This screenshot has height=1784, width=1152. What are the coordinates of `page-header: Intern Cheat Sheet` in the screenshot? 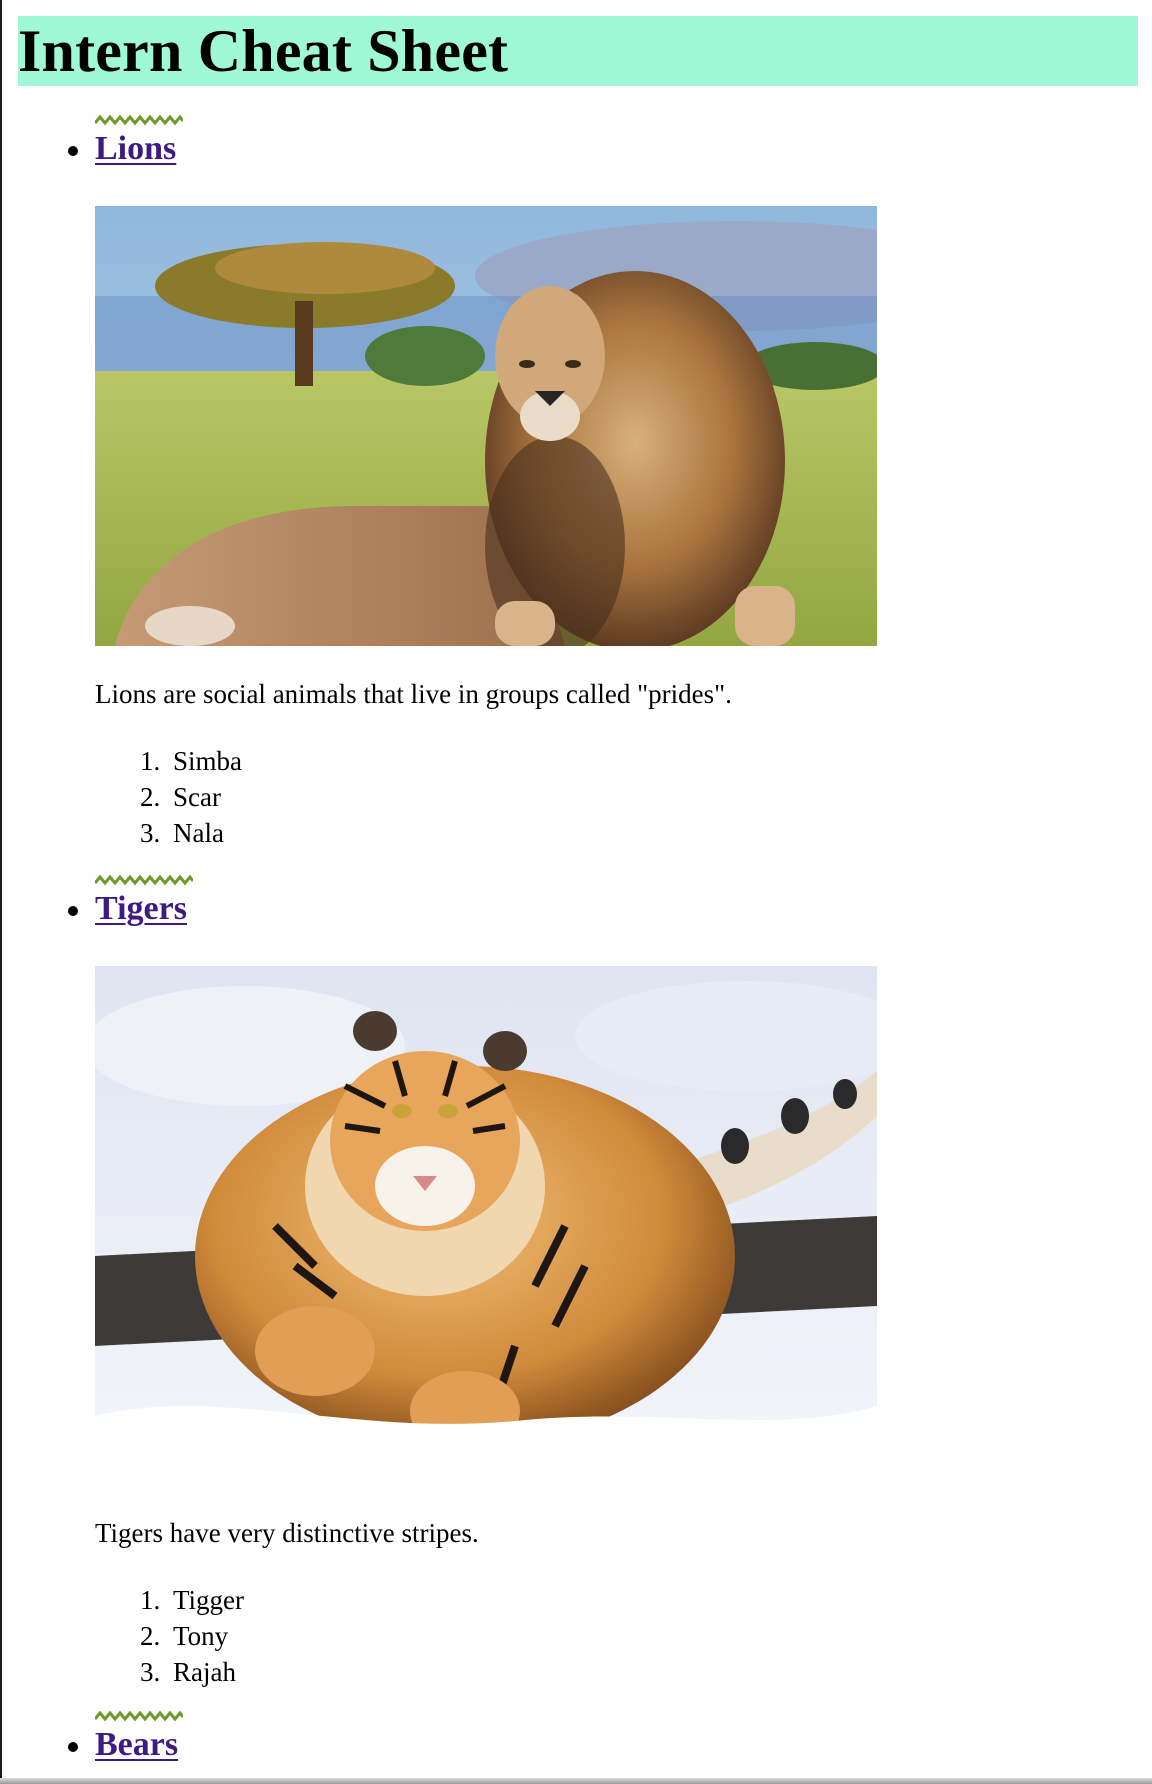 It's located at (578, 51).